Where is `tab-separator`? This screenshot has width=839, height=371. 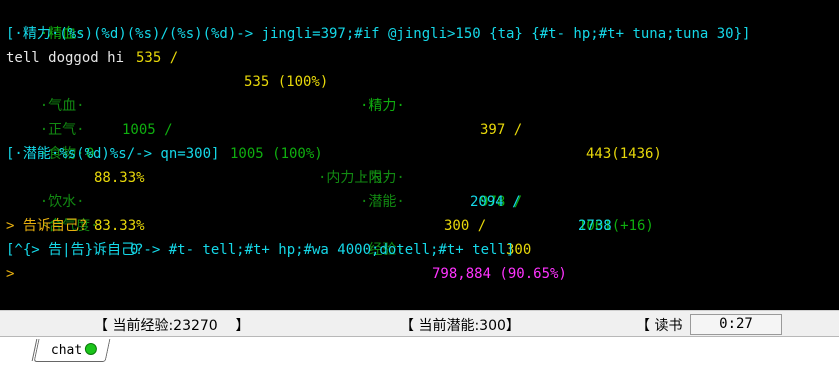
tab-separator is located at coordinates (21, 350).